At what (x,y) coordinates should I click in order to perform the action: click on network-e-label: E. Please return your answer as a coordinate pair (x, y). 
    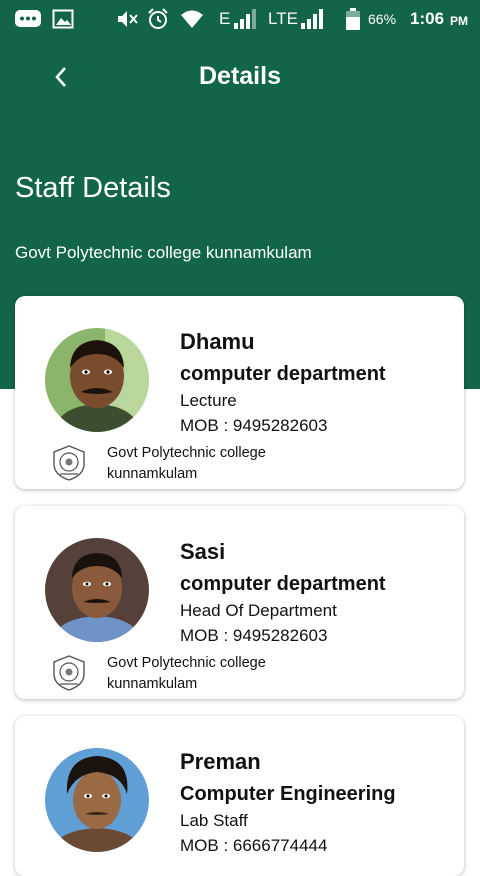
    Looking at the image, I should click on (225, 18).